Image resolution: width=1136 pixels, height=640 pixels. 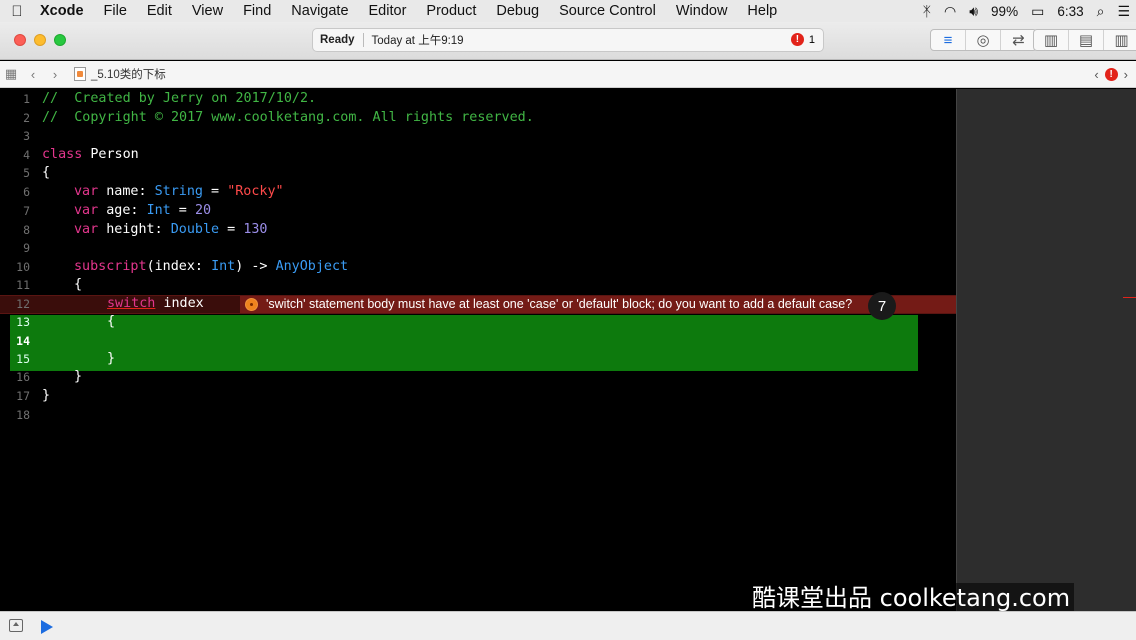 What do you see at coordinates (1070, 11) in the screenshot?
I see `clock: 6:33` at bounding box center [1070, 11].